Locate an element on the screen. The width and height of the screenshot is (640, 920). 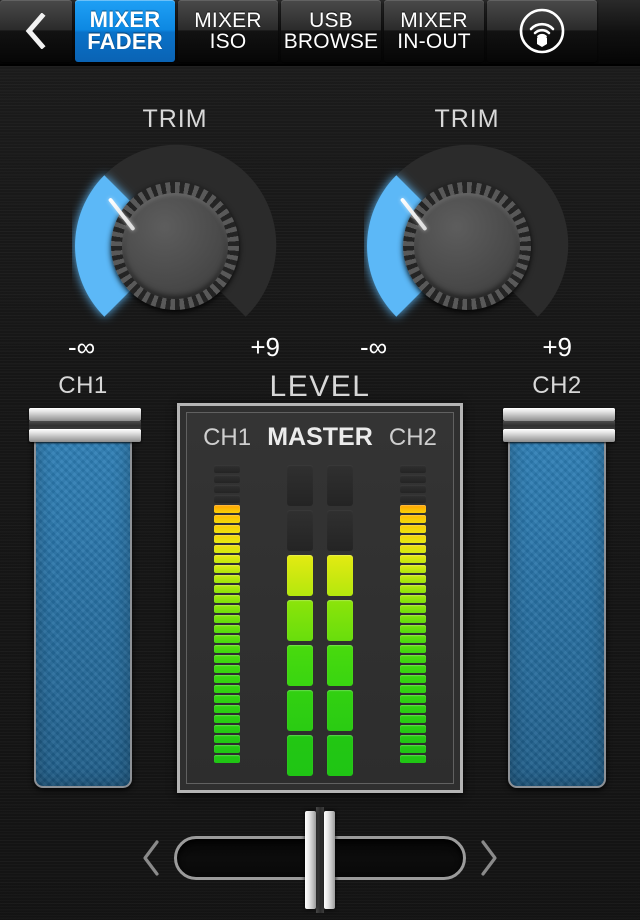
tab-mixer-in-out-line1: MIXER is located at coordinates (434, 20).